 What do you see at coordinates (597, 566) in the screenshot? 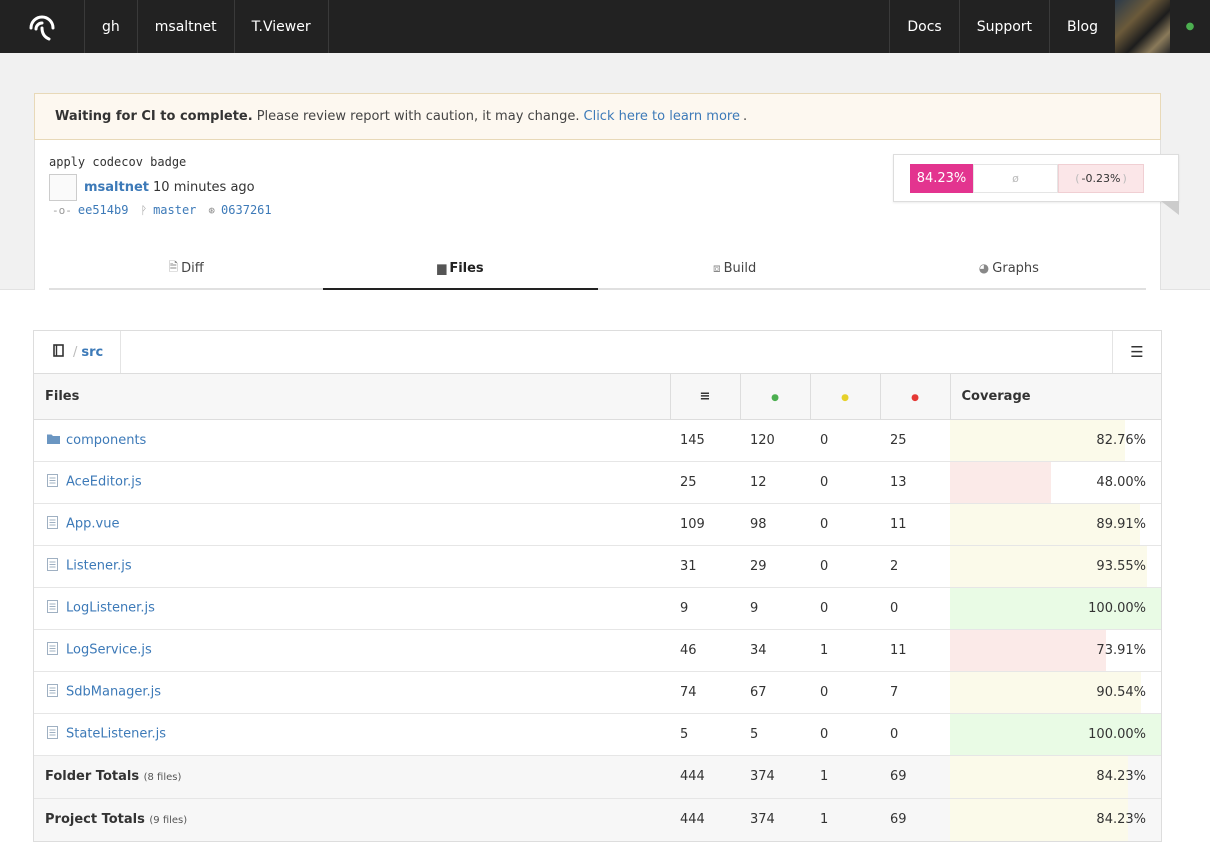
I see `table-row: Listener.js 31 29 0 2 93.55%` at bounding box center [597, 566].